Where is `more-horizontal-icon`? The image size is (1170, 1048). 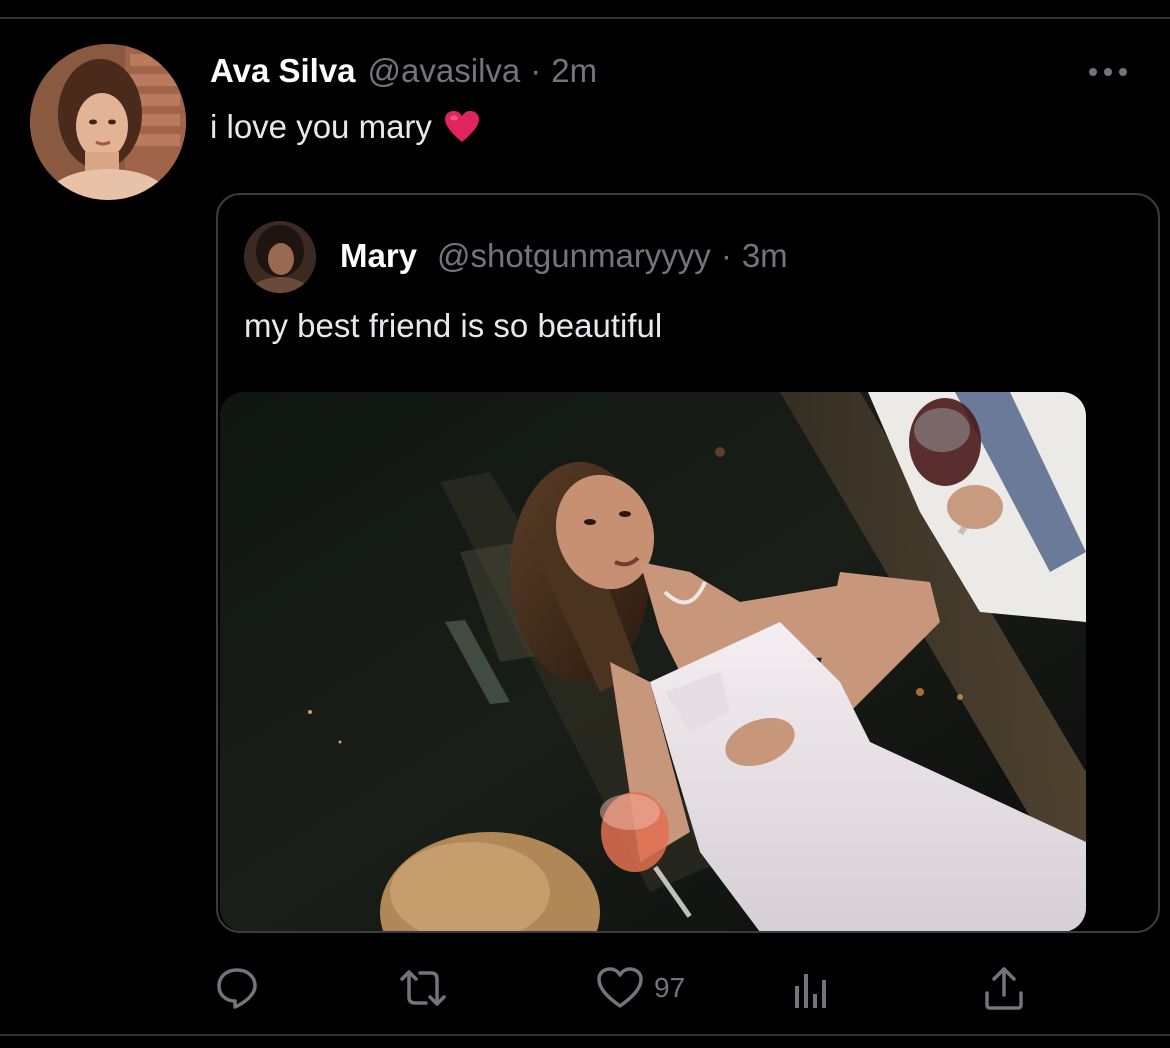
more-horizontal-icon is located at coordinates (1108, 72).